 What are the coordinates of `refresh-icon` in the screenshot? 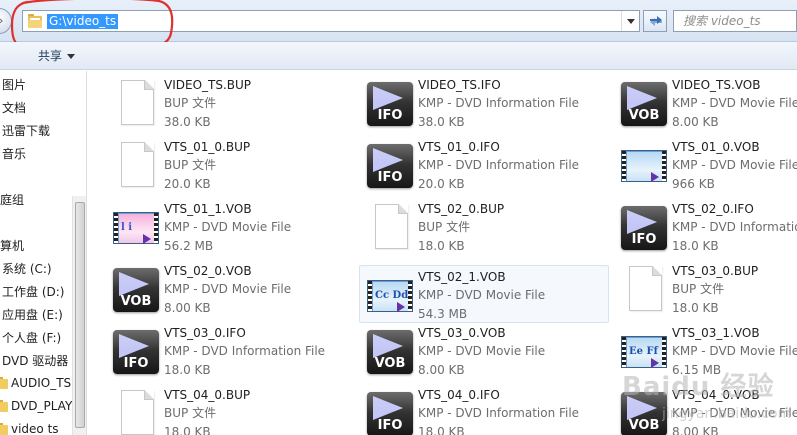 It's located at (656, 21).